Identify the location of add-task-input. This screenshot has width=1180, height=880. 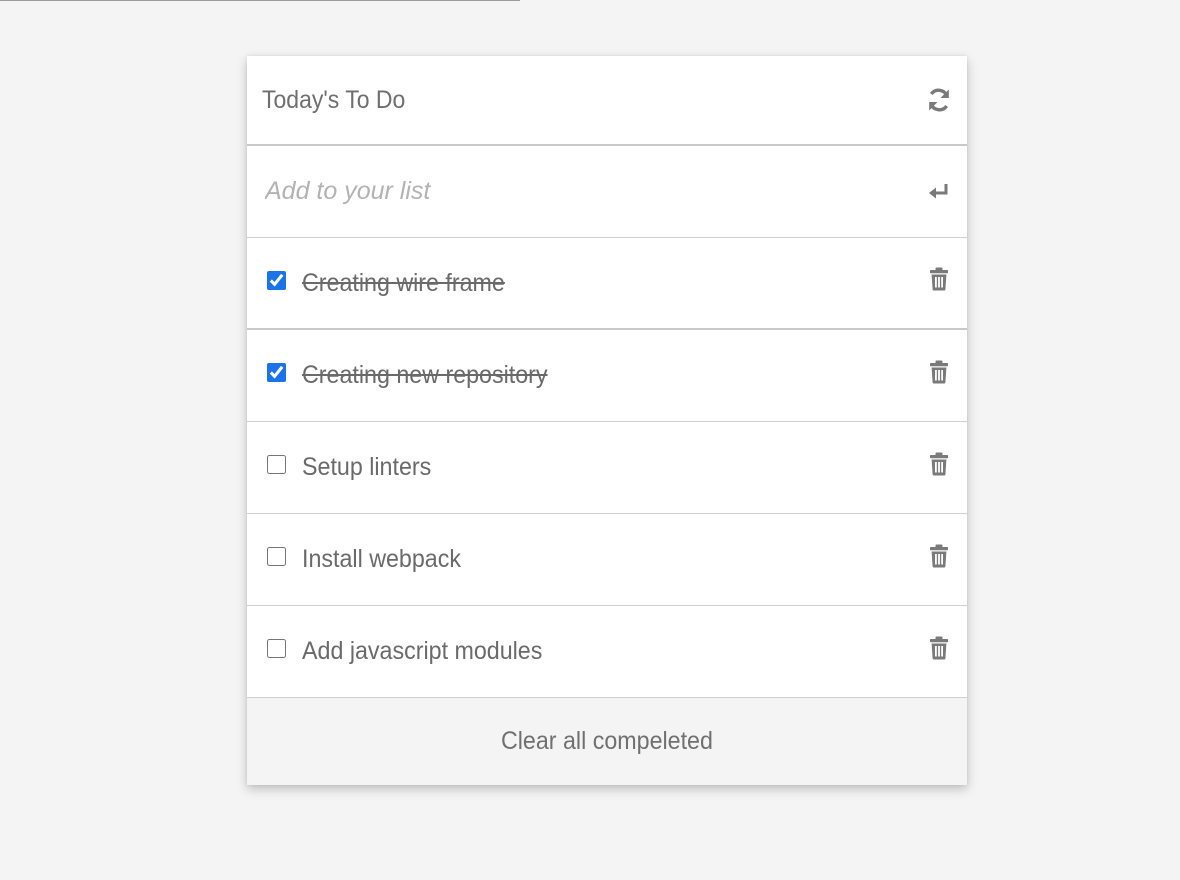
(595, 191).